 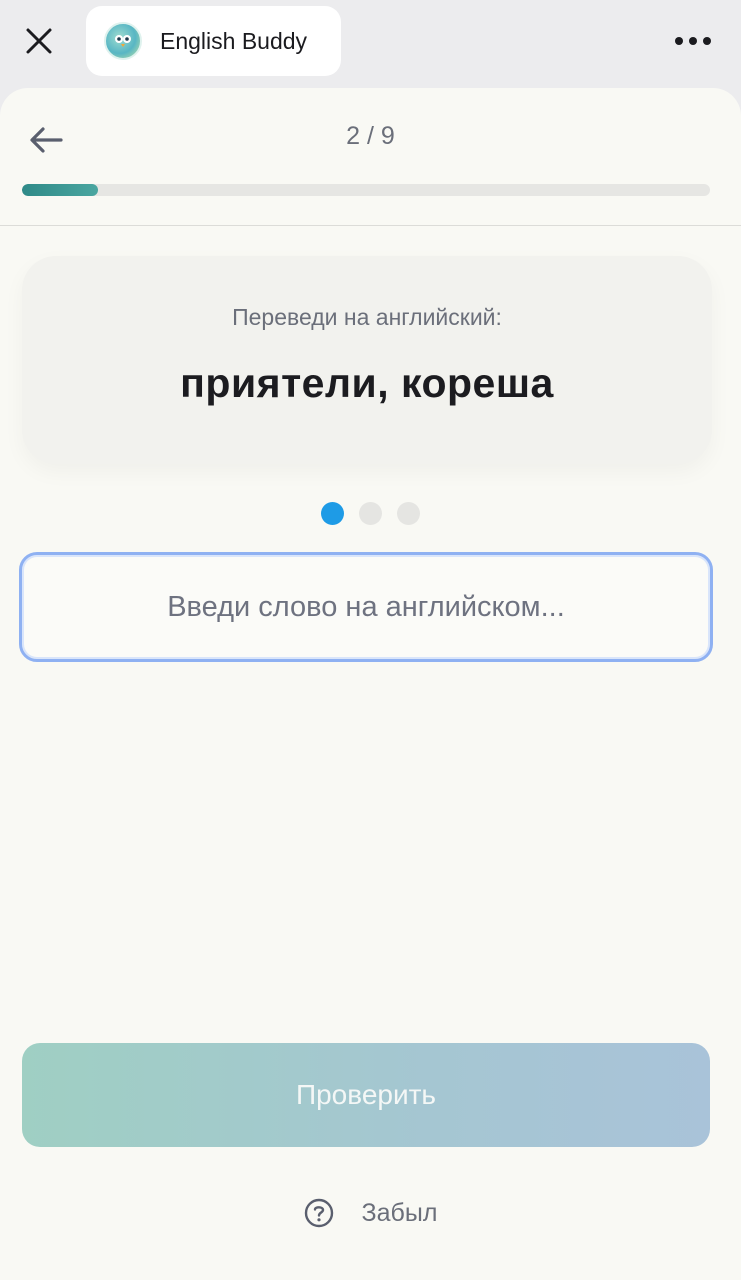 I want to click on answer-input, so click(x=366, y=607).